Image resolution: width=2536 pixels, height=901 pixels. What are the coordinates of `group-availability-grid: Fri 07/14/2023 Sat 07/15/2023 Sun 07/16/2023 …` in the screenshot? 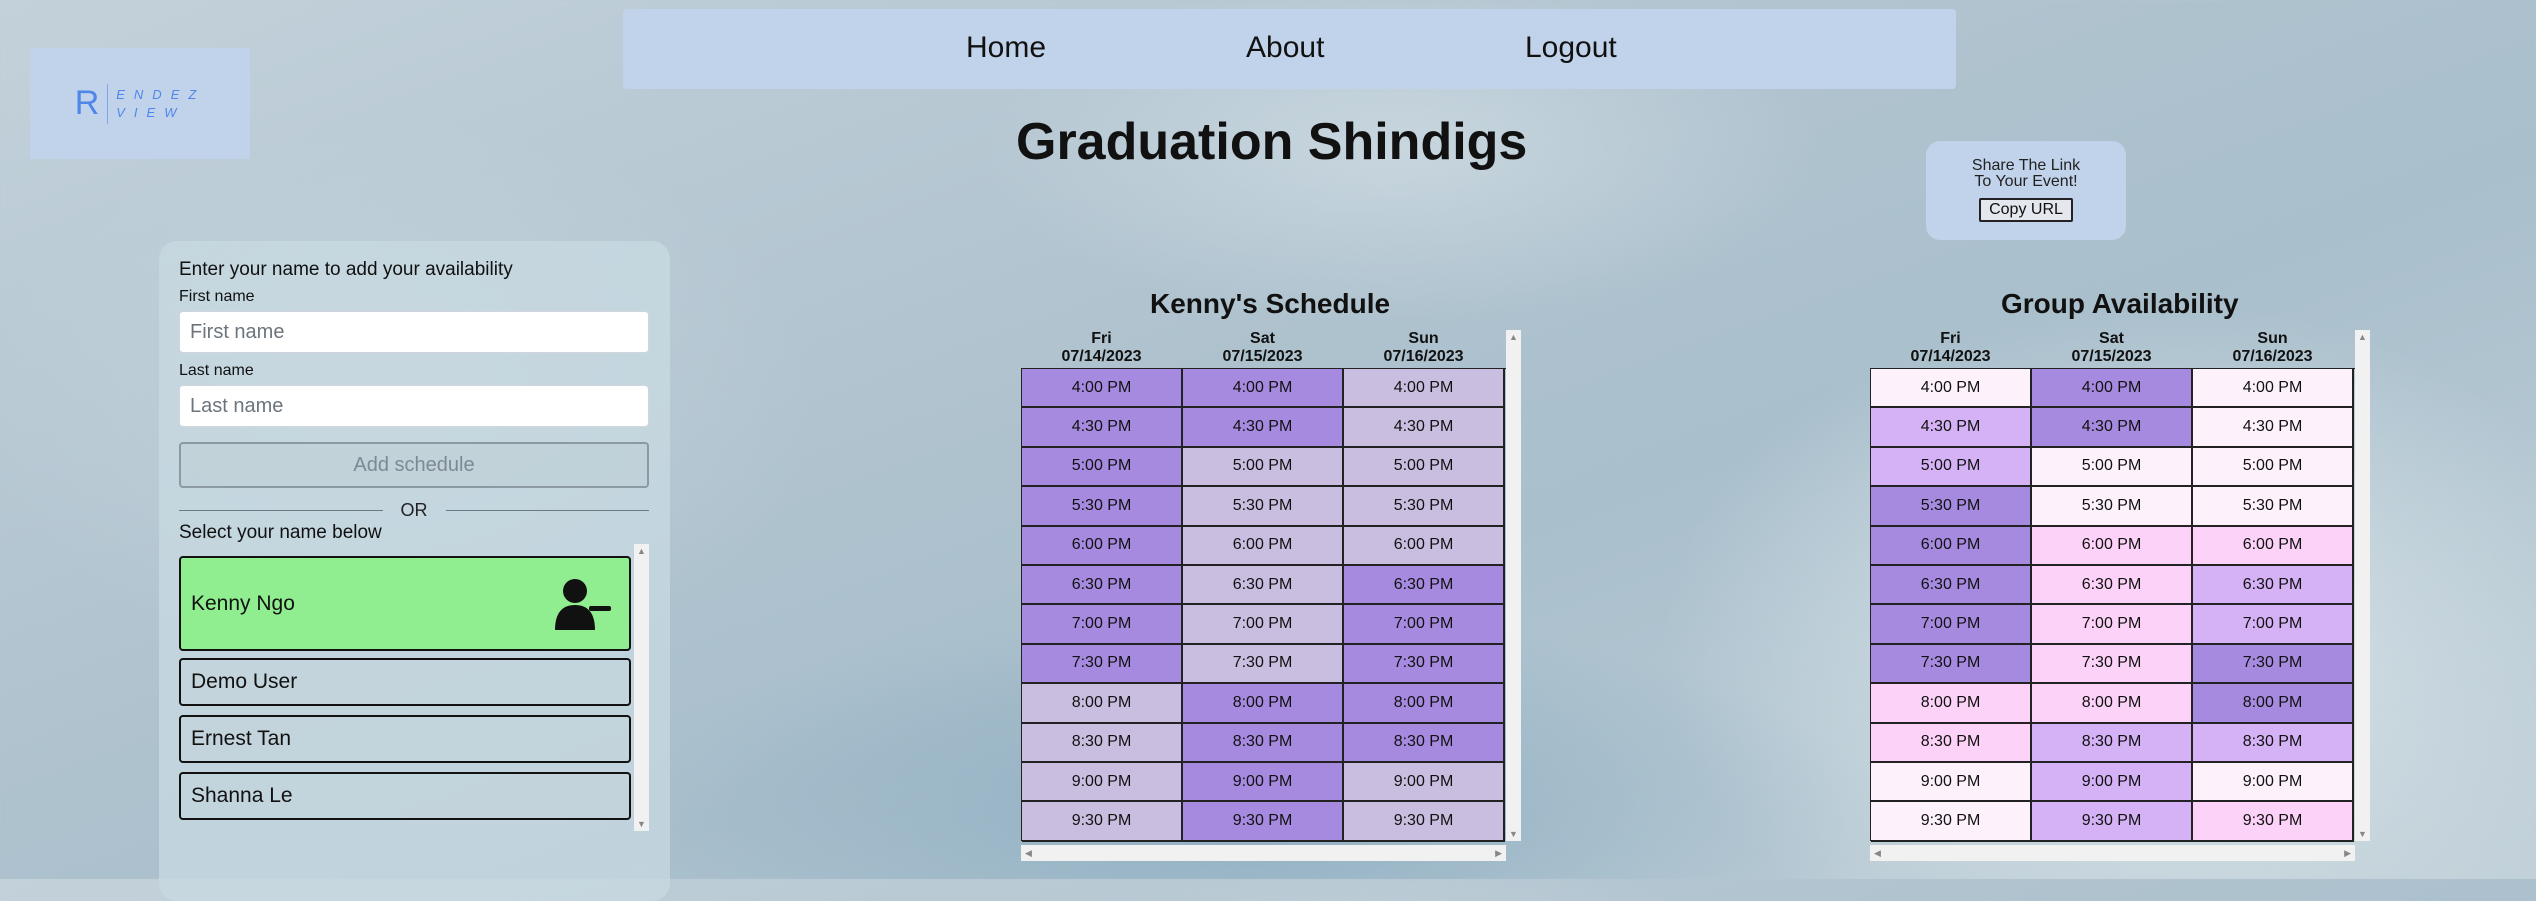 It's located at (2120, 595).